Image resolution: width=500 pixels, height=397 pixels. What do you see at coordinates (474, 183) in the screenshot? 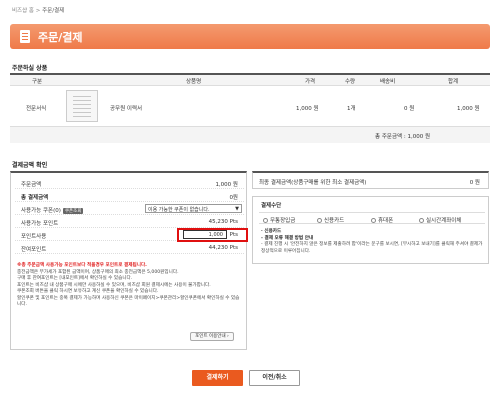
I see `final-amount-value: 0 원` at bounding box center [474, 183].